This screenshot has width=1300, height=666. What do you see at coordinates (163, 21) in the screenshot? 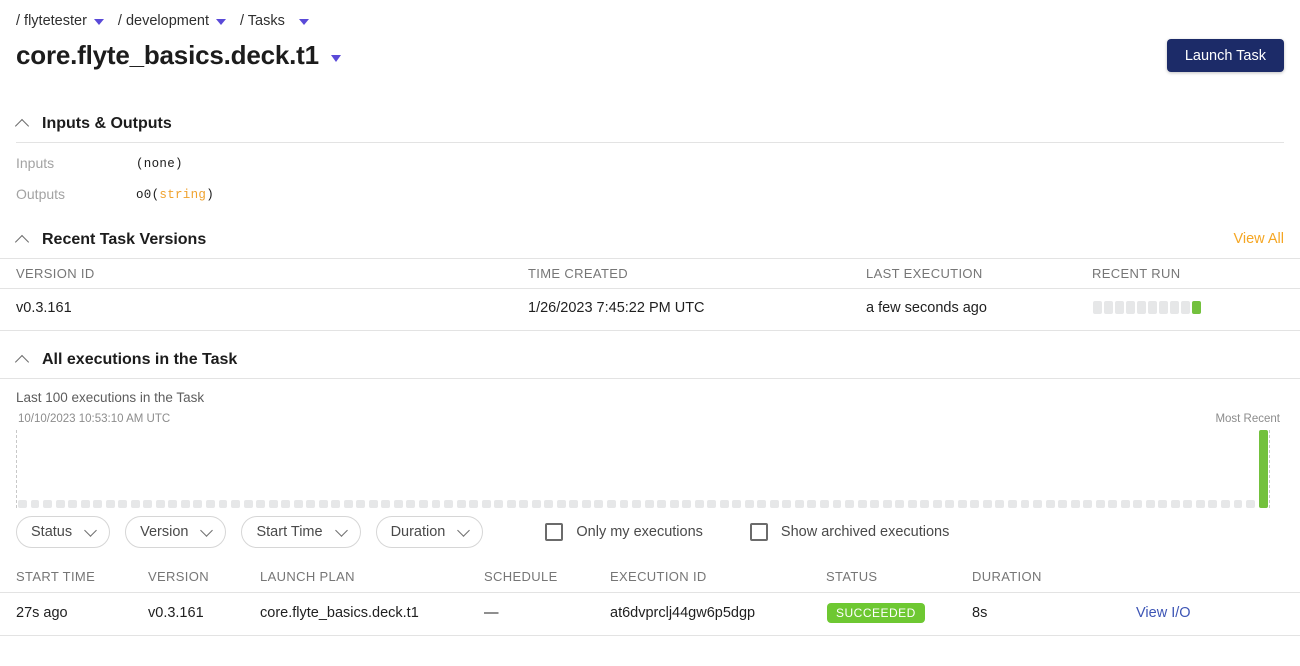
I see `breadcrumb-item-domain: / development` at bounding box center [163, 21].